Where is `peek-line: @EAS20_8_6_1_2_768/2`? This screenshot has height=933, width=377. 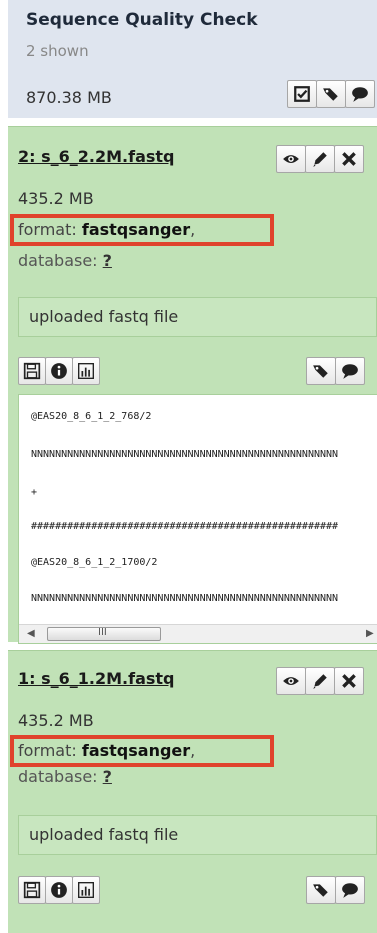
peek-line: @EAS20_8_6_1_2_768/2 is located at coordinates (91, 416).